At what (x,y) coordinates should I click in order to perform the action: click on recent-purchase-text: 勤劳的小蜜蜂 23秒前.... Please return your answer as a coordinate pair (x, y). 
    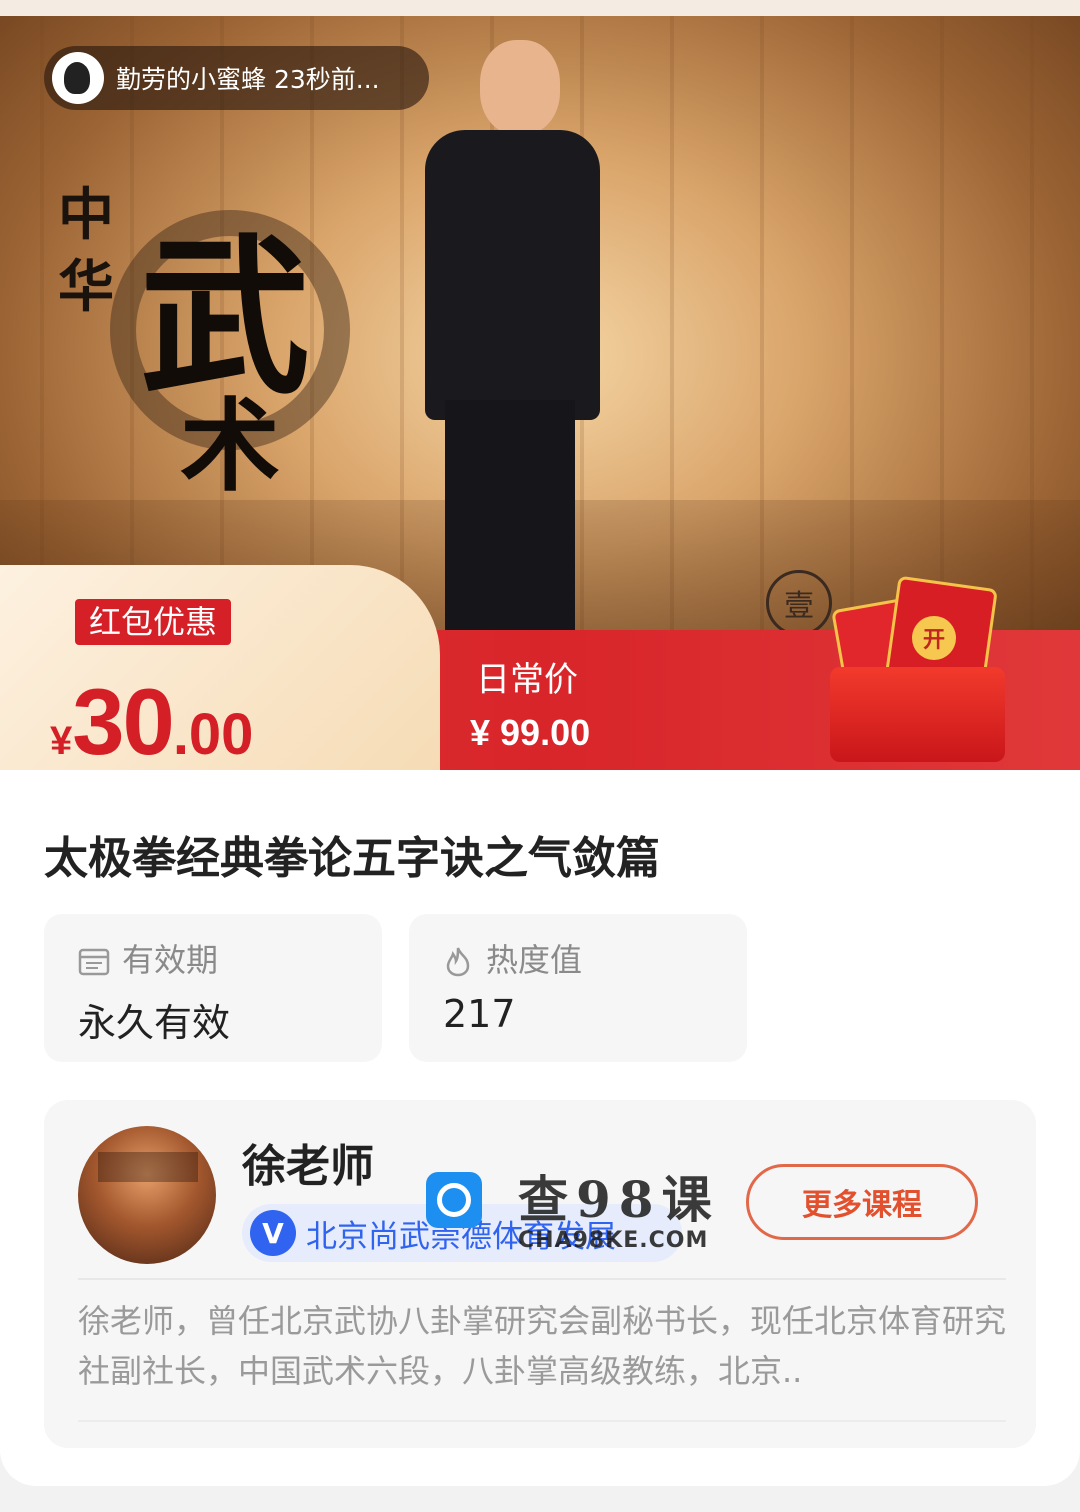
    Looking at the image, I should click on (248, 79).